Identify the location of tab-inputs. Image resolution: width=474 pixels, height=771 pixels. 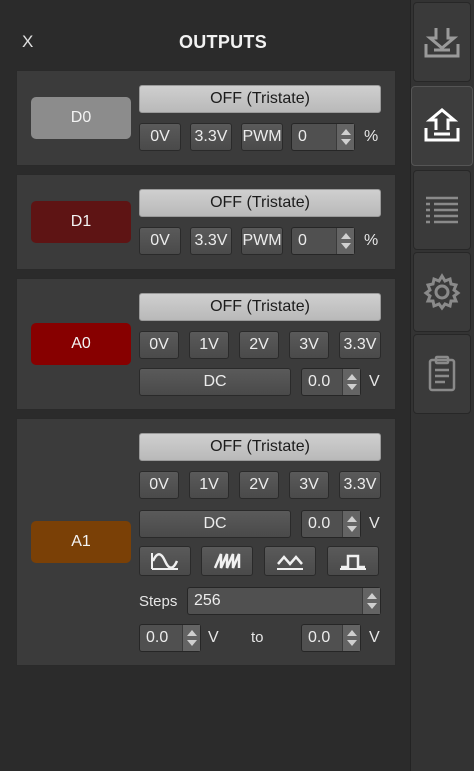
(442, 42).